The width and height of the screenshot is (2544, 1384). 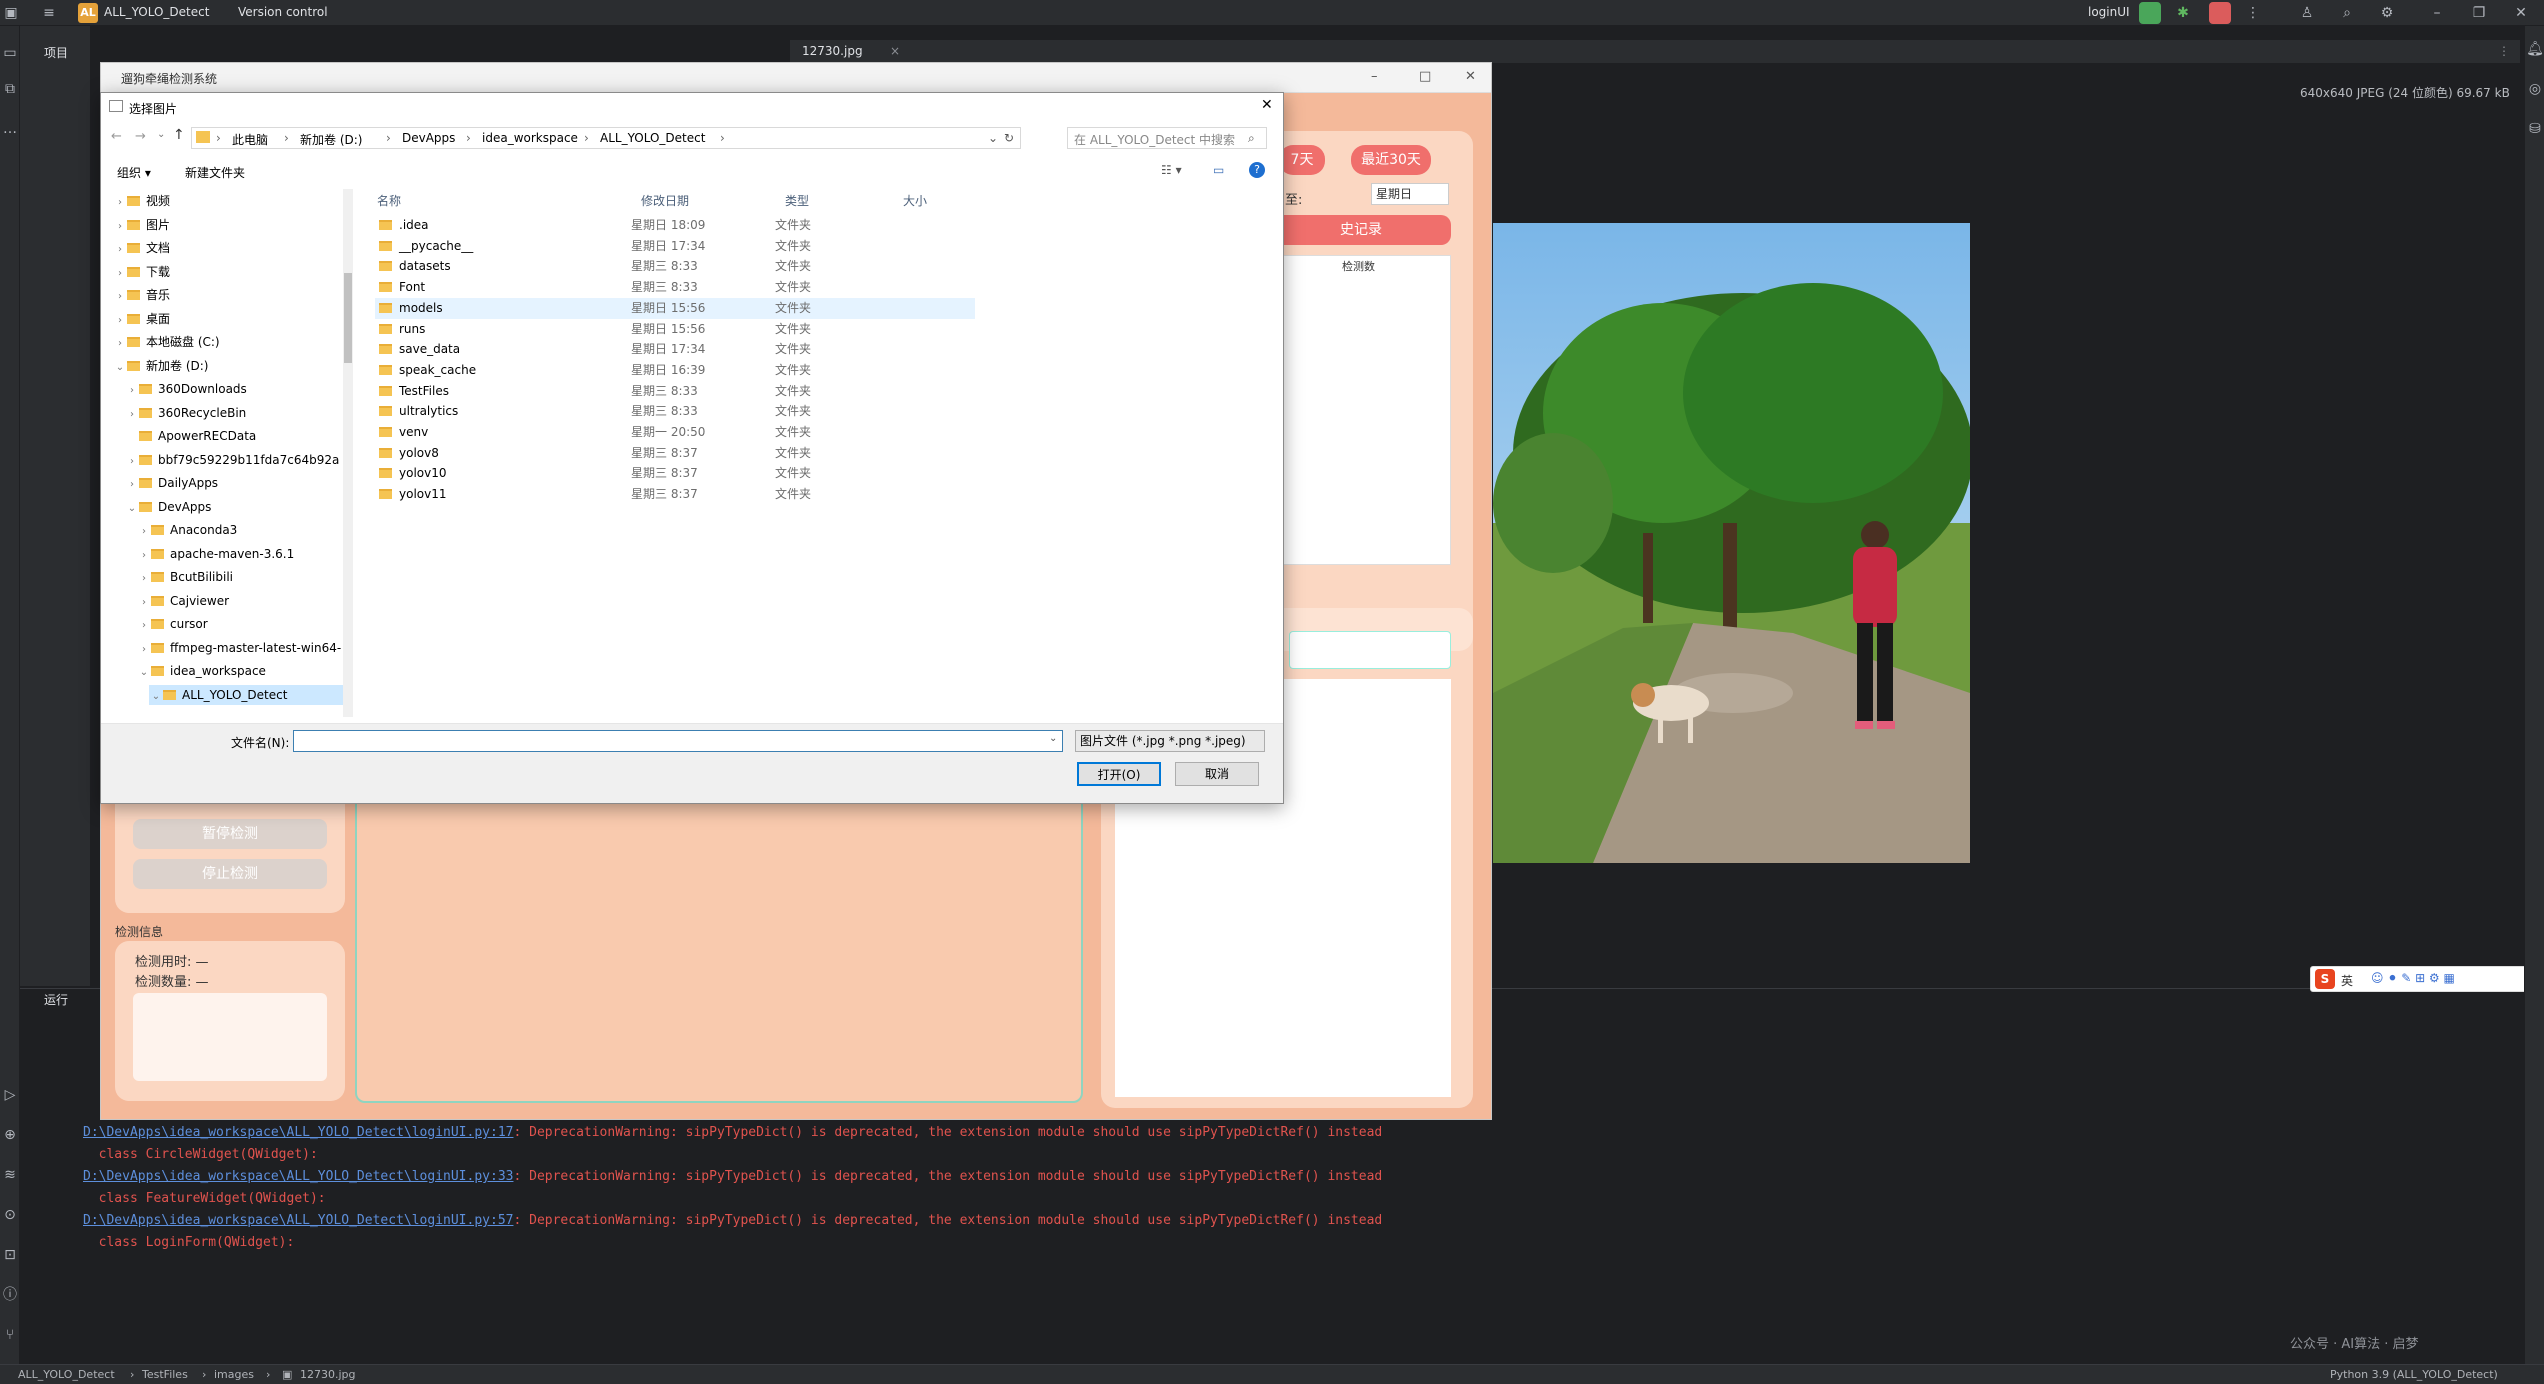 I want to click on col-name: 名称, so click(x=389, y=201).